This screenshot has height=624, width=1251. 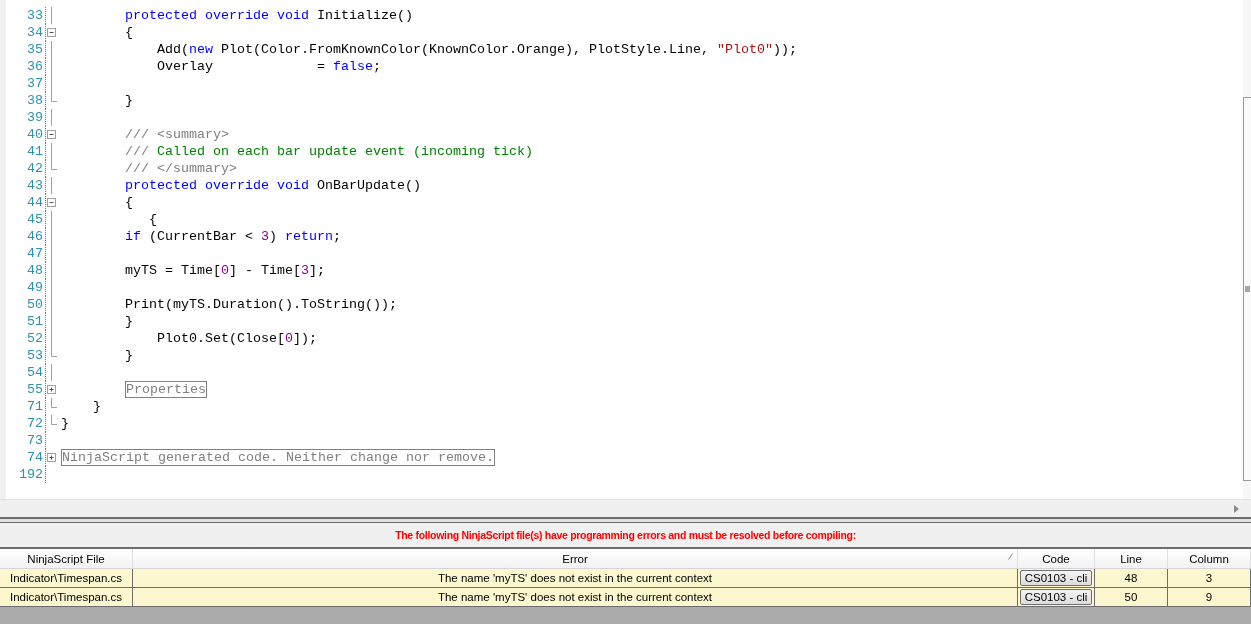 What do you see at coordinates (233, 236) in the screenshot?
I see `code-line: if (CurrentBar < 3) return;` at bounding box center [233, 236].